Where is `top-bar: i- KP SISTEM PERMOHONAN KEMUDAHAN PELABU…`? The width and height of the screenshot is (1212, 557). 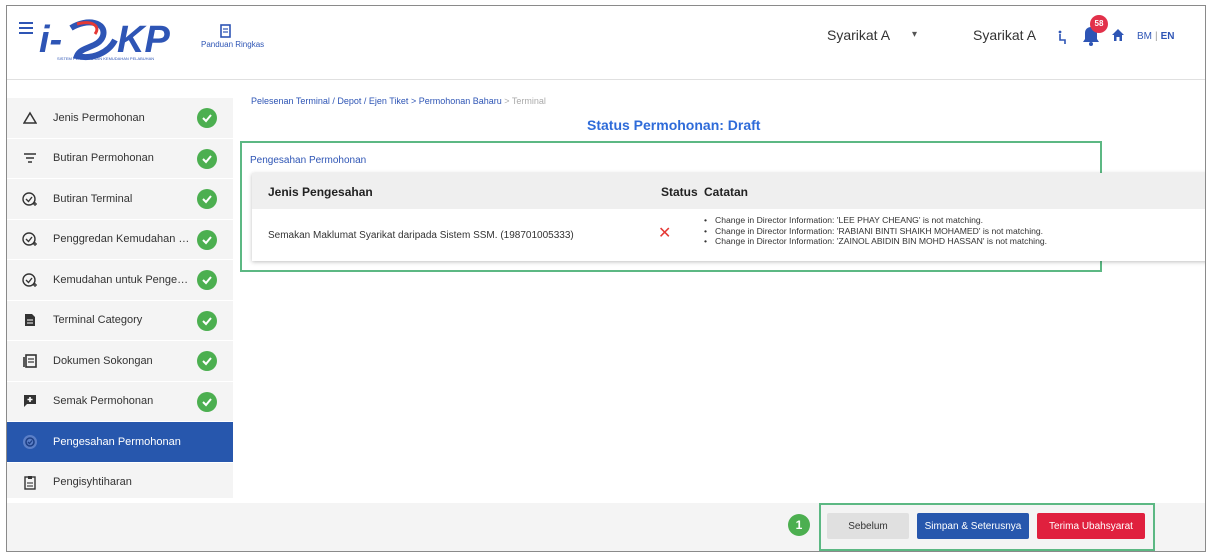
top-bar: i- KP SISTEM PERMOHONAN KEMUDAHAN PELABU… is located at coordinates (606, 43).